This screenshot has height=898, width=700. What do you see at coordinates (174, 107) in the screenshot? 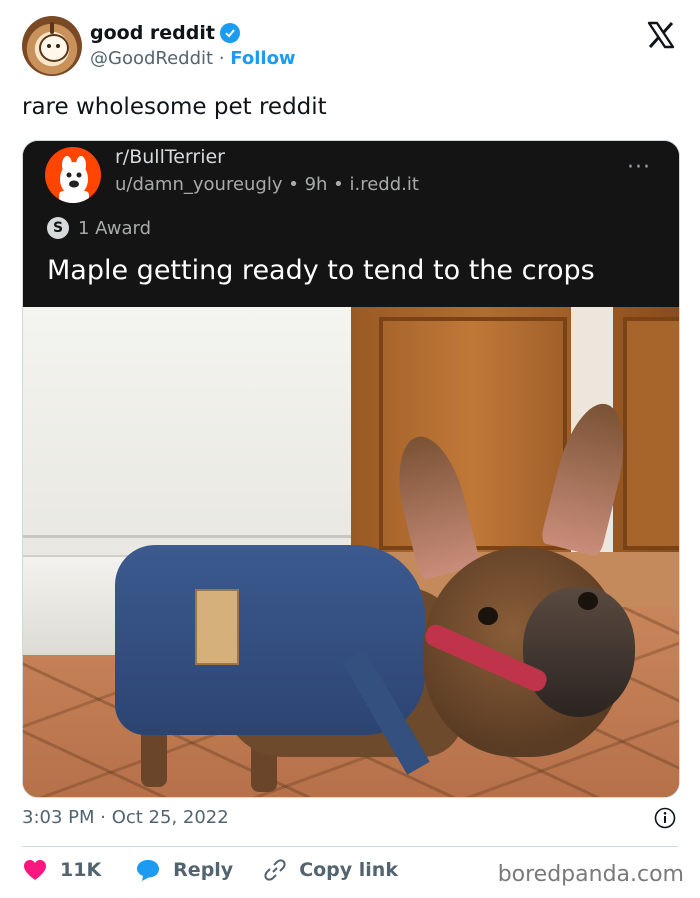
I see `tweet-text: rare wholesome pet reddit` at bounding box center [174, 107].